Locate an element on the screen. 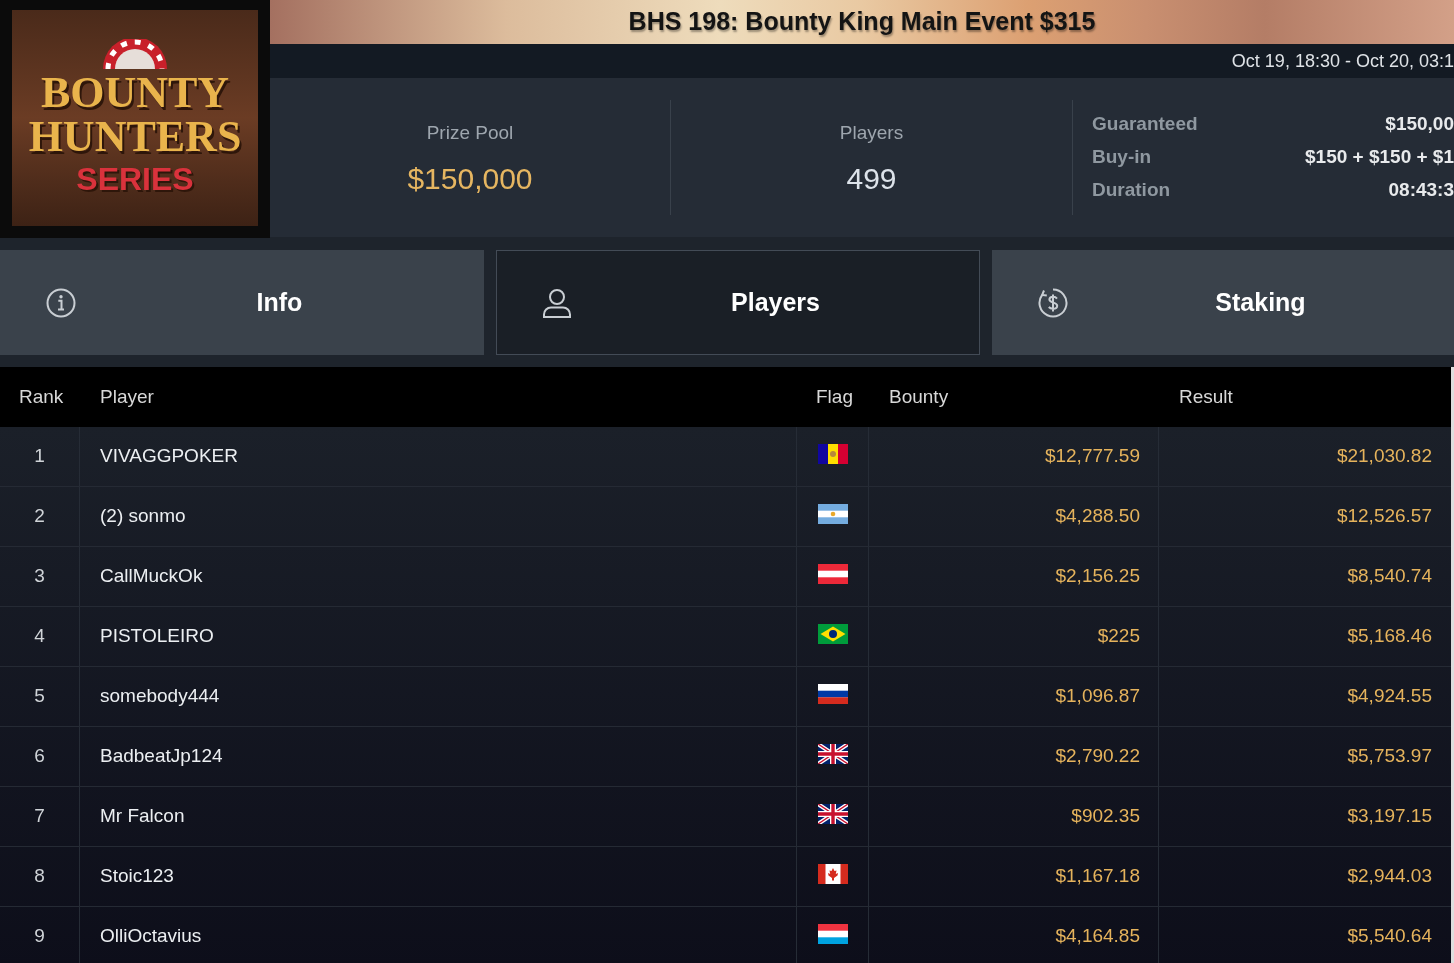  rank-number: 1 is located at coordinates (39, 456).